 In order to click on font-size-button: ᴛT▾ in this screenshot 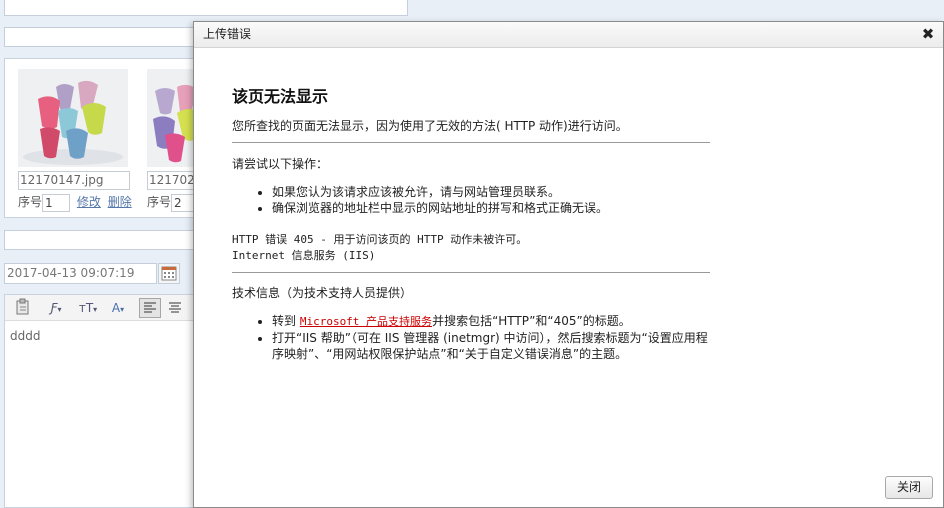, I will do `click(88, 308)`.